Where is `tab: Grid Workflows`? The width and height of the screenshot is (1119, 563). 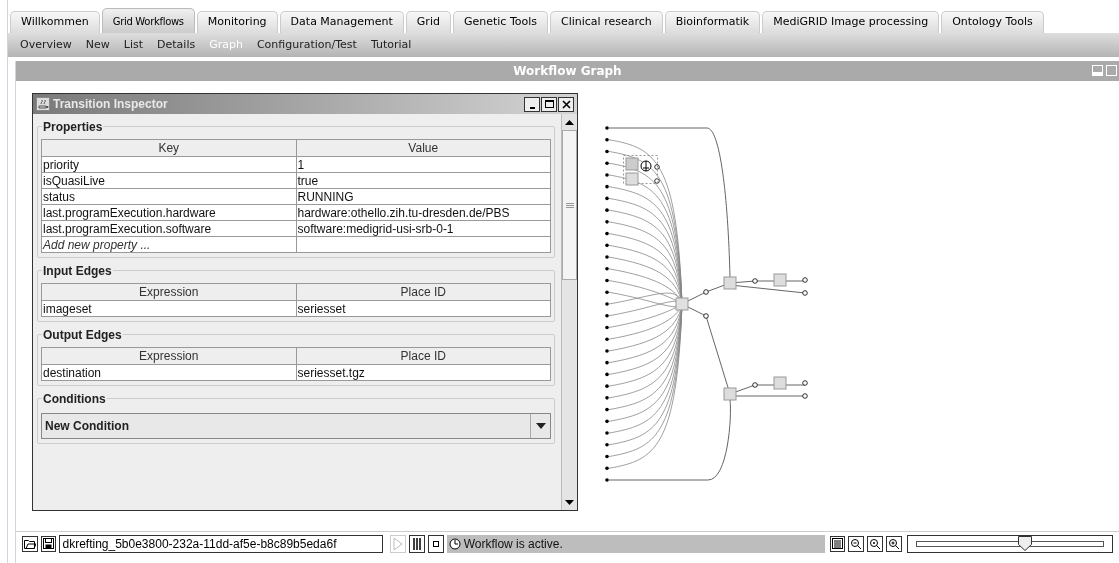 tab: Grid Workflows is located at coordinates (148, 20).